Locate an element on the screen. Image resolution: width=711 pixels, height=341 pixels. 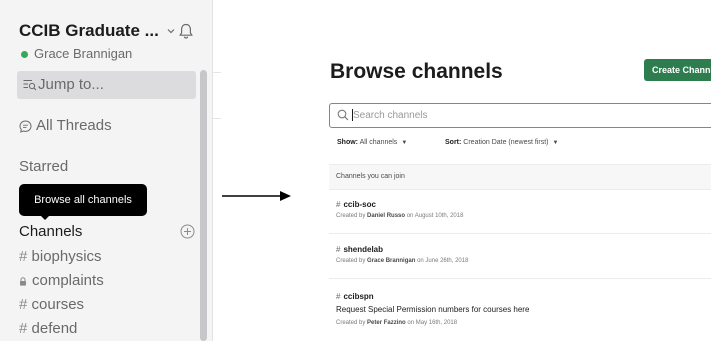
creator-name: Daniel Russo is located at coordinates (386, 216).